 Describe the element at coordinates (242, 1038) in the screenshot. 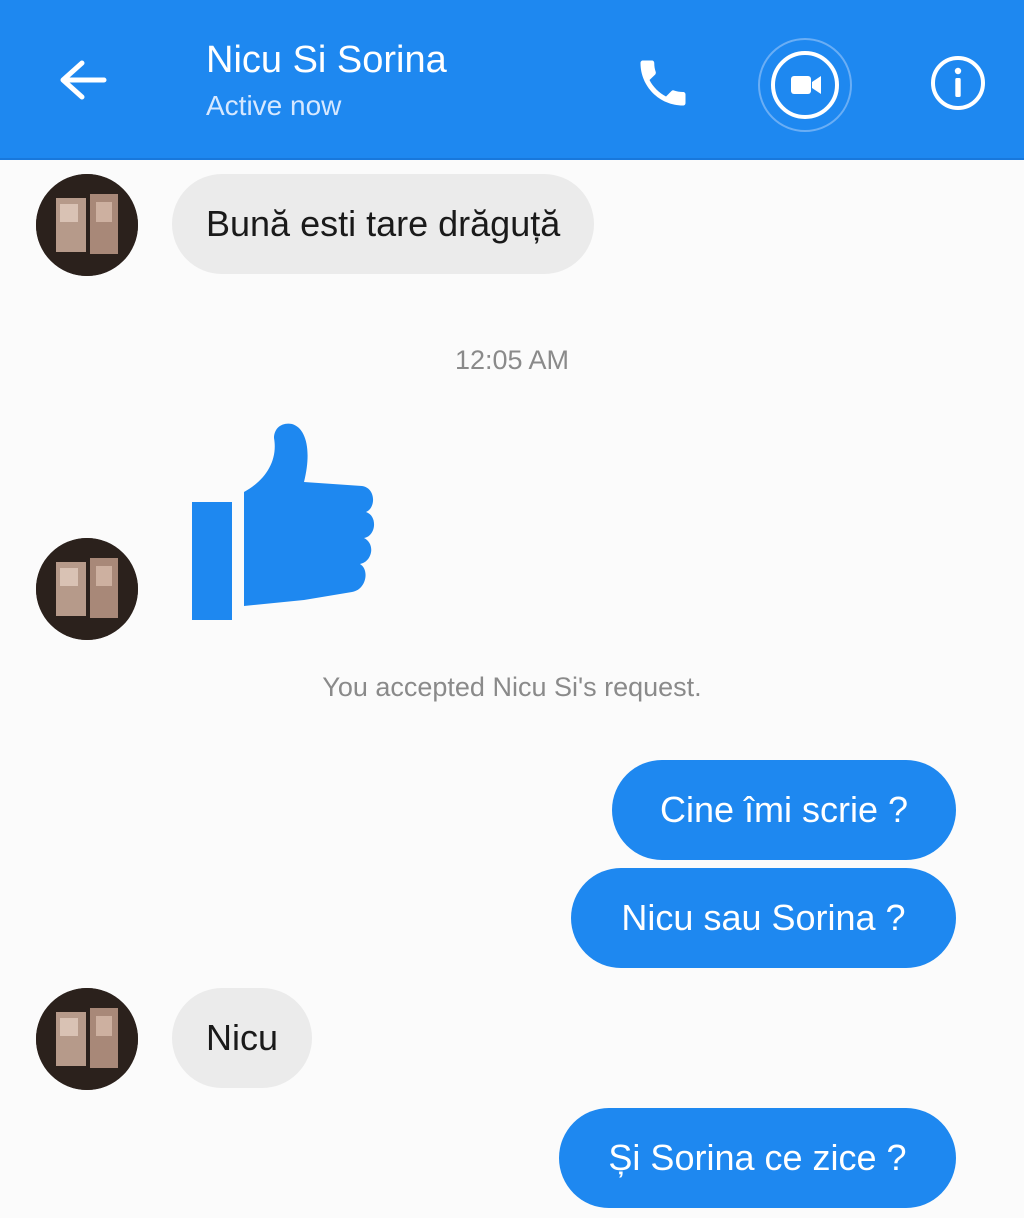

I see `incoming-message: Nicu` at that location.